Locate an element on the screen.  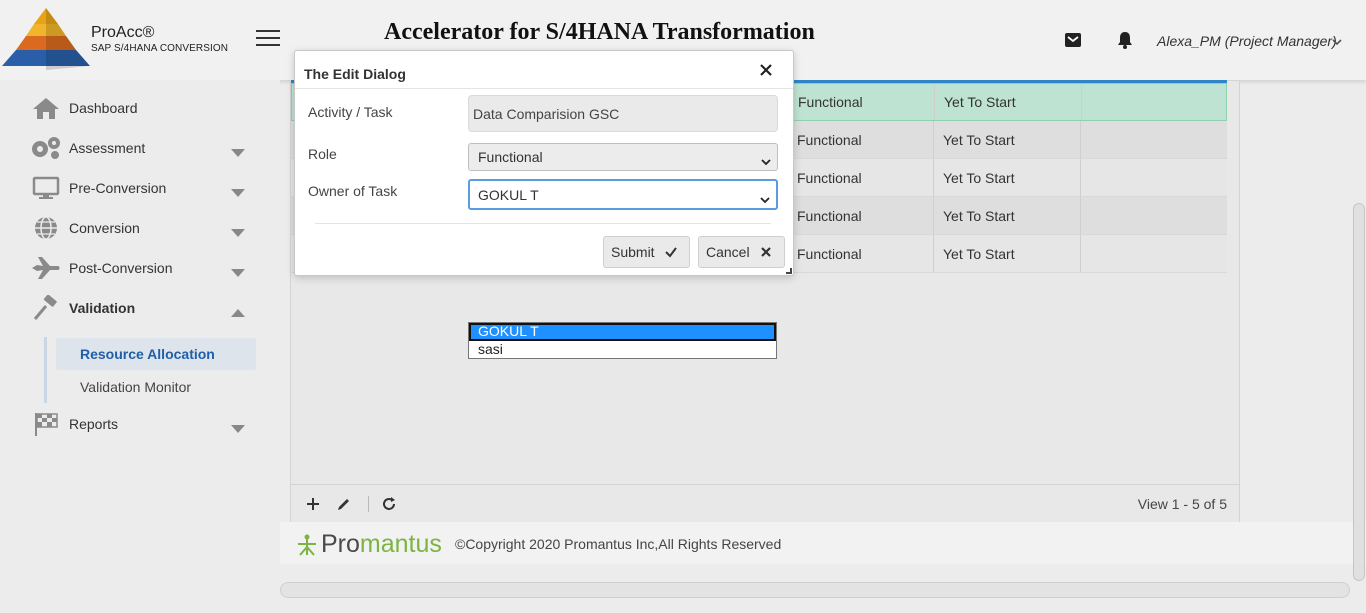
check-icon is located at coordinates (670, 252).